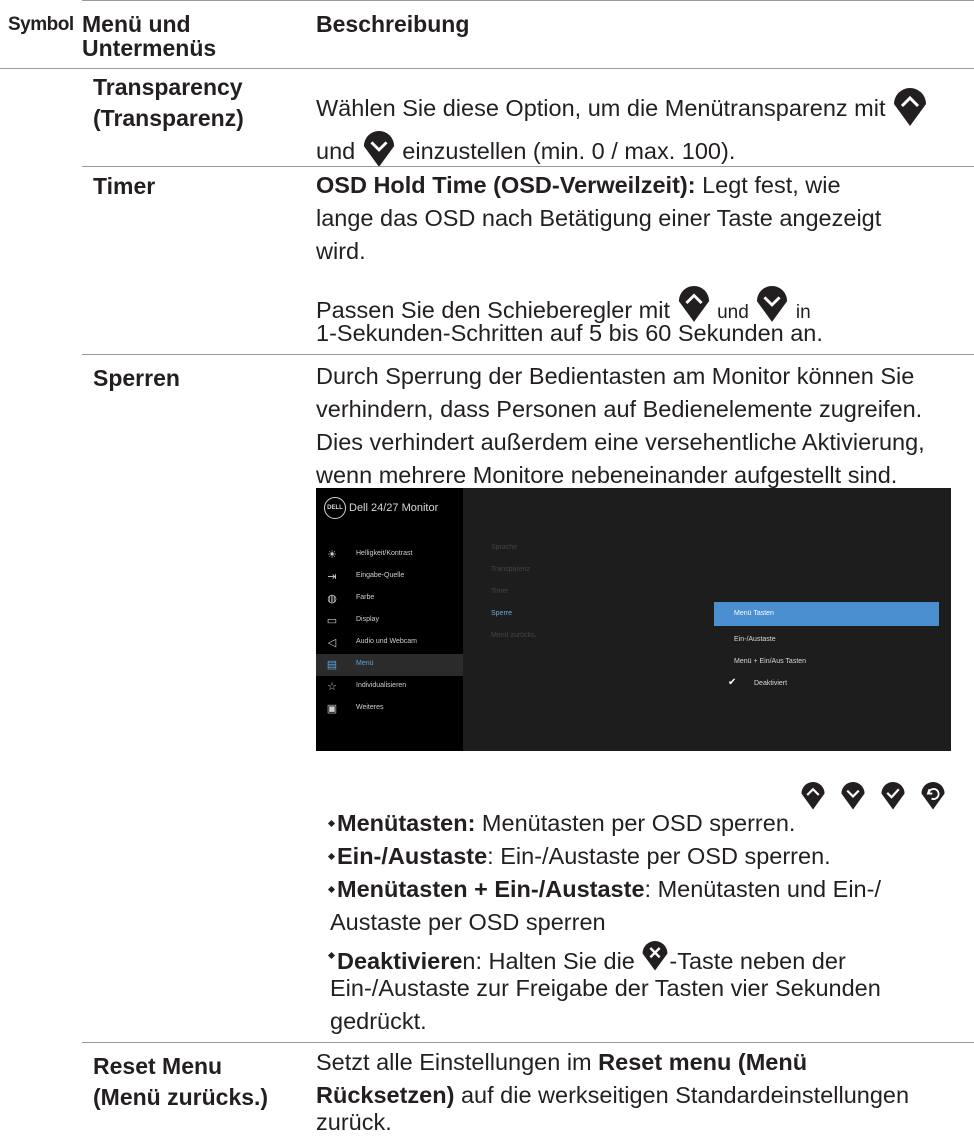 This screenshot has height=1139, width=974. I want to click on bullet-menu-keys: Menütasten: Menütasten per OSD sperren., so click(561, 823).